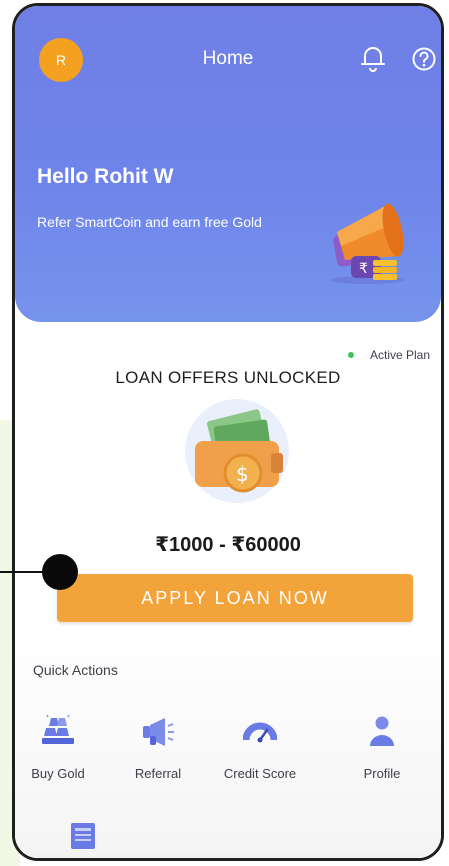 This screenshot has width=449, height=866. What do you see at coordinates (260, 732) in the screenshot?
I see `gauge-icon` at bounding box center [260, 732].